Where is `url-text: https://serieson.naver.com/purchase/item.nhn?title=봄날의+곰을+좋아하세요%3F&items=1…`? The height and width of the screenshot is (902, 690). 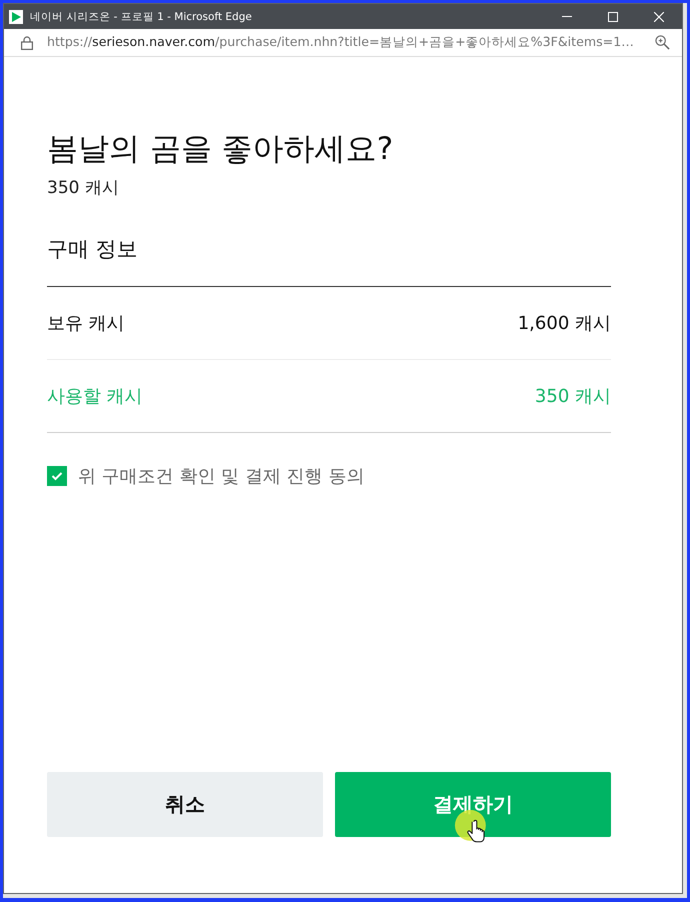
url-text: https://serieson.naver.com/purchase/item.nhn?title=봄날의+곰을+좋아하세요%3F&items=1… is located at coordinates (340, 42).